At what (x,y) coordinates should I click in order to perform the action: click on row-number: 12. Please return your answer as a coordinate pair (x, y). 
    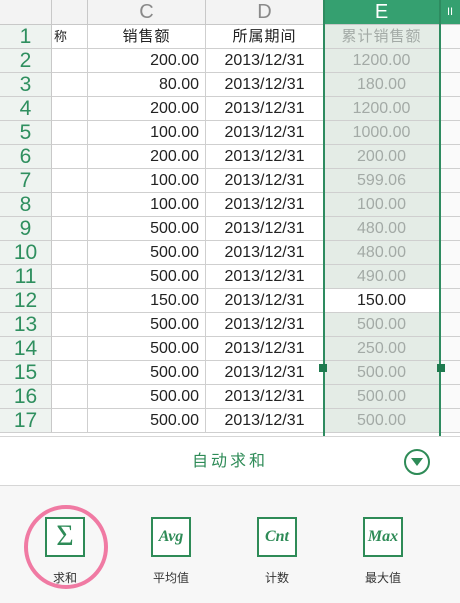
    Looking at the image, I should click on (26, 301).